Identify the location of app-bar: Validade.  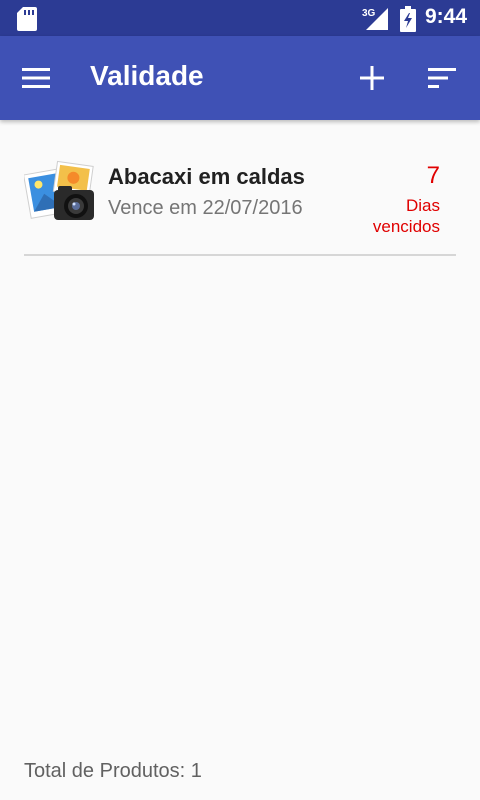
(240, 78).